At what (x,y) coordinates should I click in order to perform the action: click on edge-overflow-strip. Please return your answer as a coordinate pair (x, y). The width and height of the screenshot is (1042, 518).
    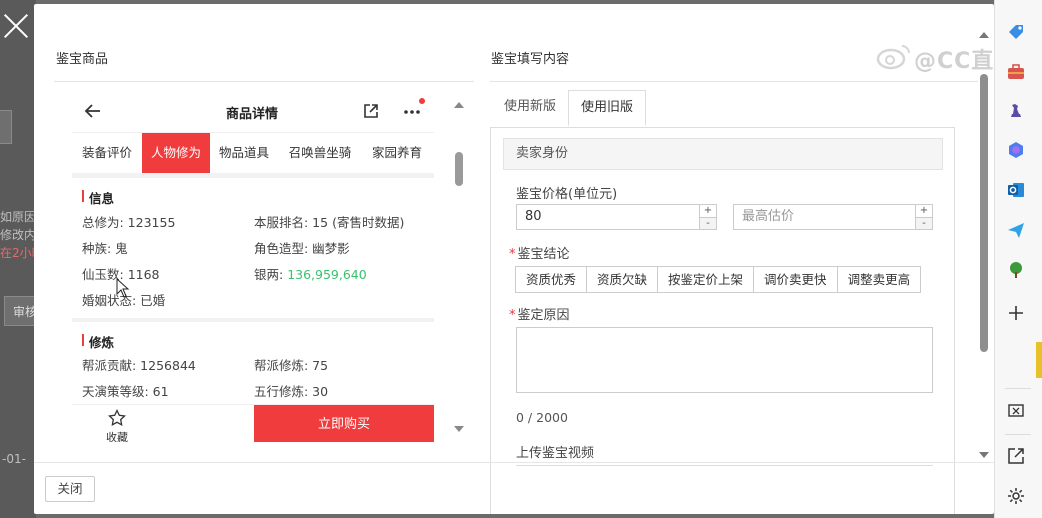
    Looking at the image, I should click on (1039, 360).